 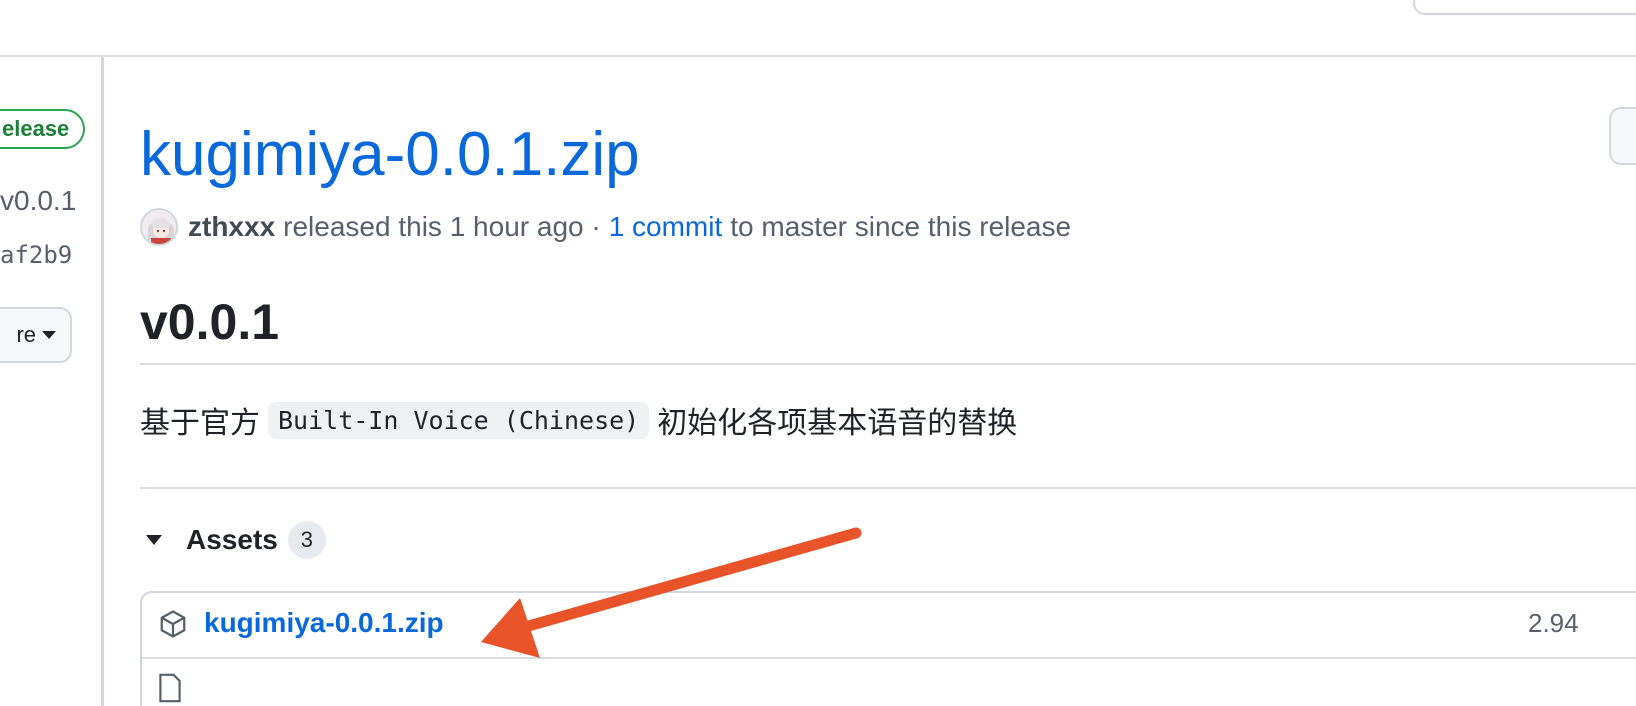 What do you see at coordinates (901, 226) in the screenshot?
I see `commits-since-suffix: to master since this release` at bounding box center [901, 226].